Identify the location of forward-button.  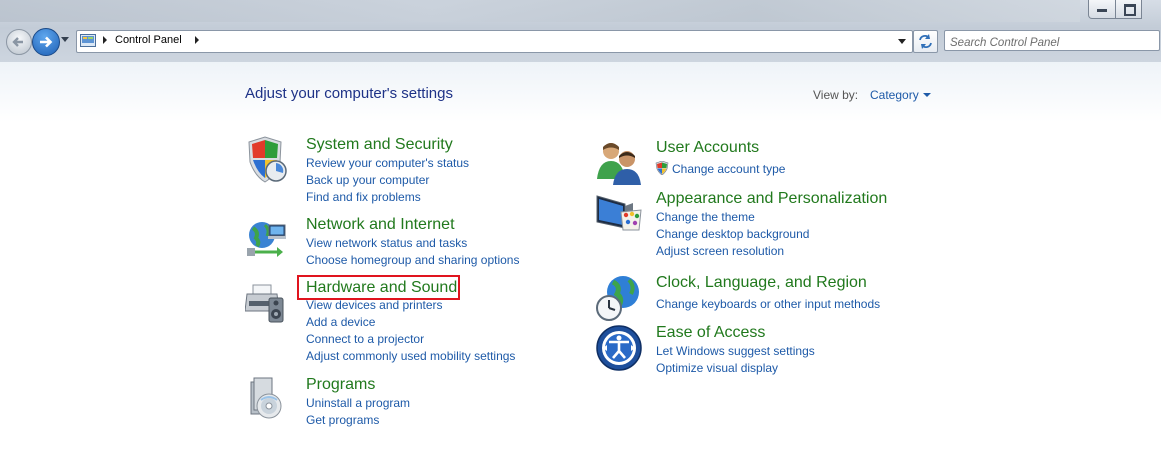
(46, 42).